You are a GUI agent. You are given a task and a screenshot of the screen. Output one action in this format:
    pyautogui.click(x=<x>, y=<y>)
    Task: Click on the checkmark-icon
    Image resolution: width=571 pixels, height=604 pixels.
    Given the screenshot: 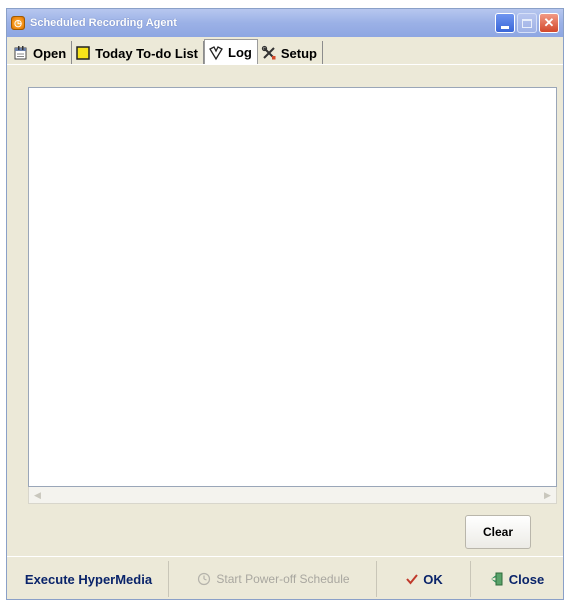 What is the action you would take?
    pyautogui.click(x=412, y=579)
    